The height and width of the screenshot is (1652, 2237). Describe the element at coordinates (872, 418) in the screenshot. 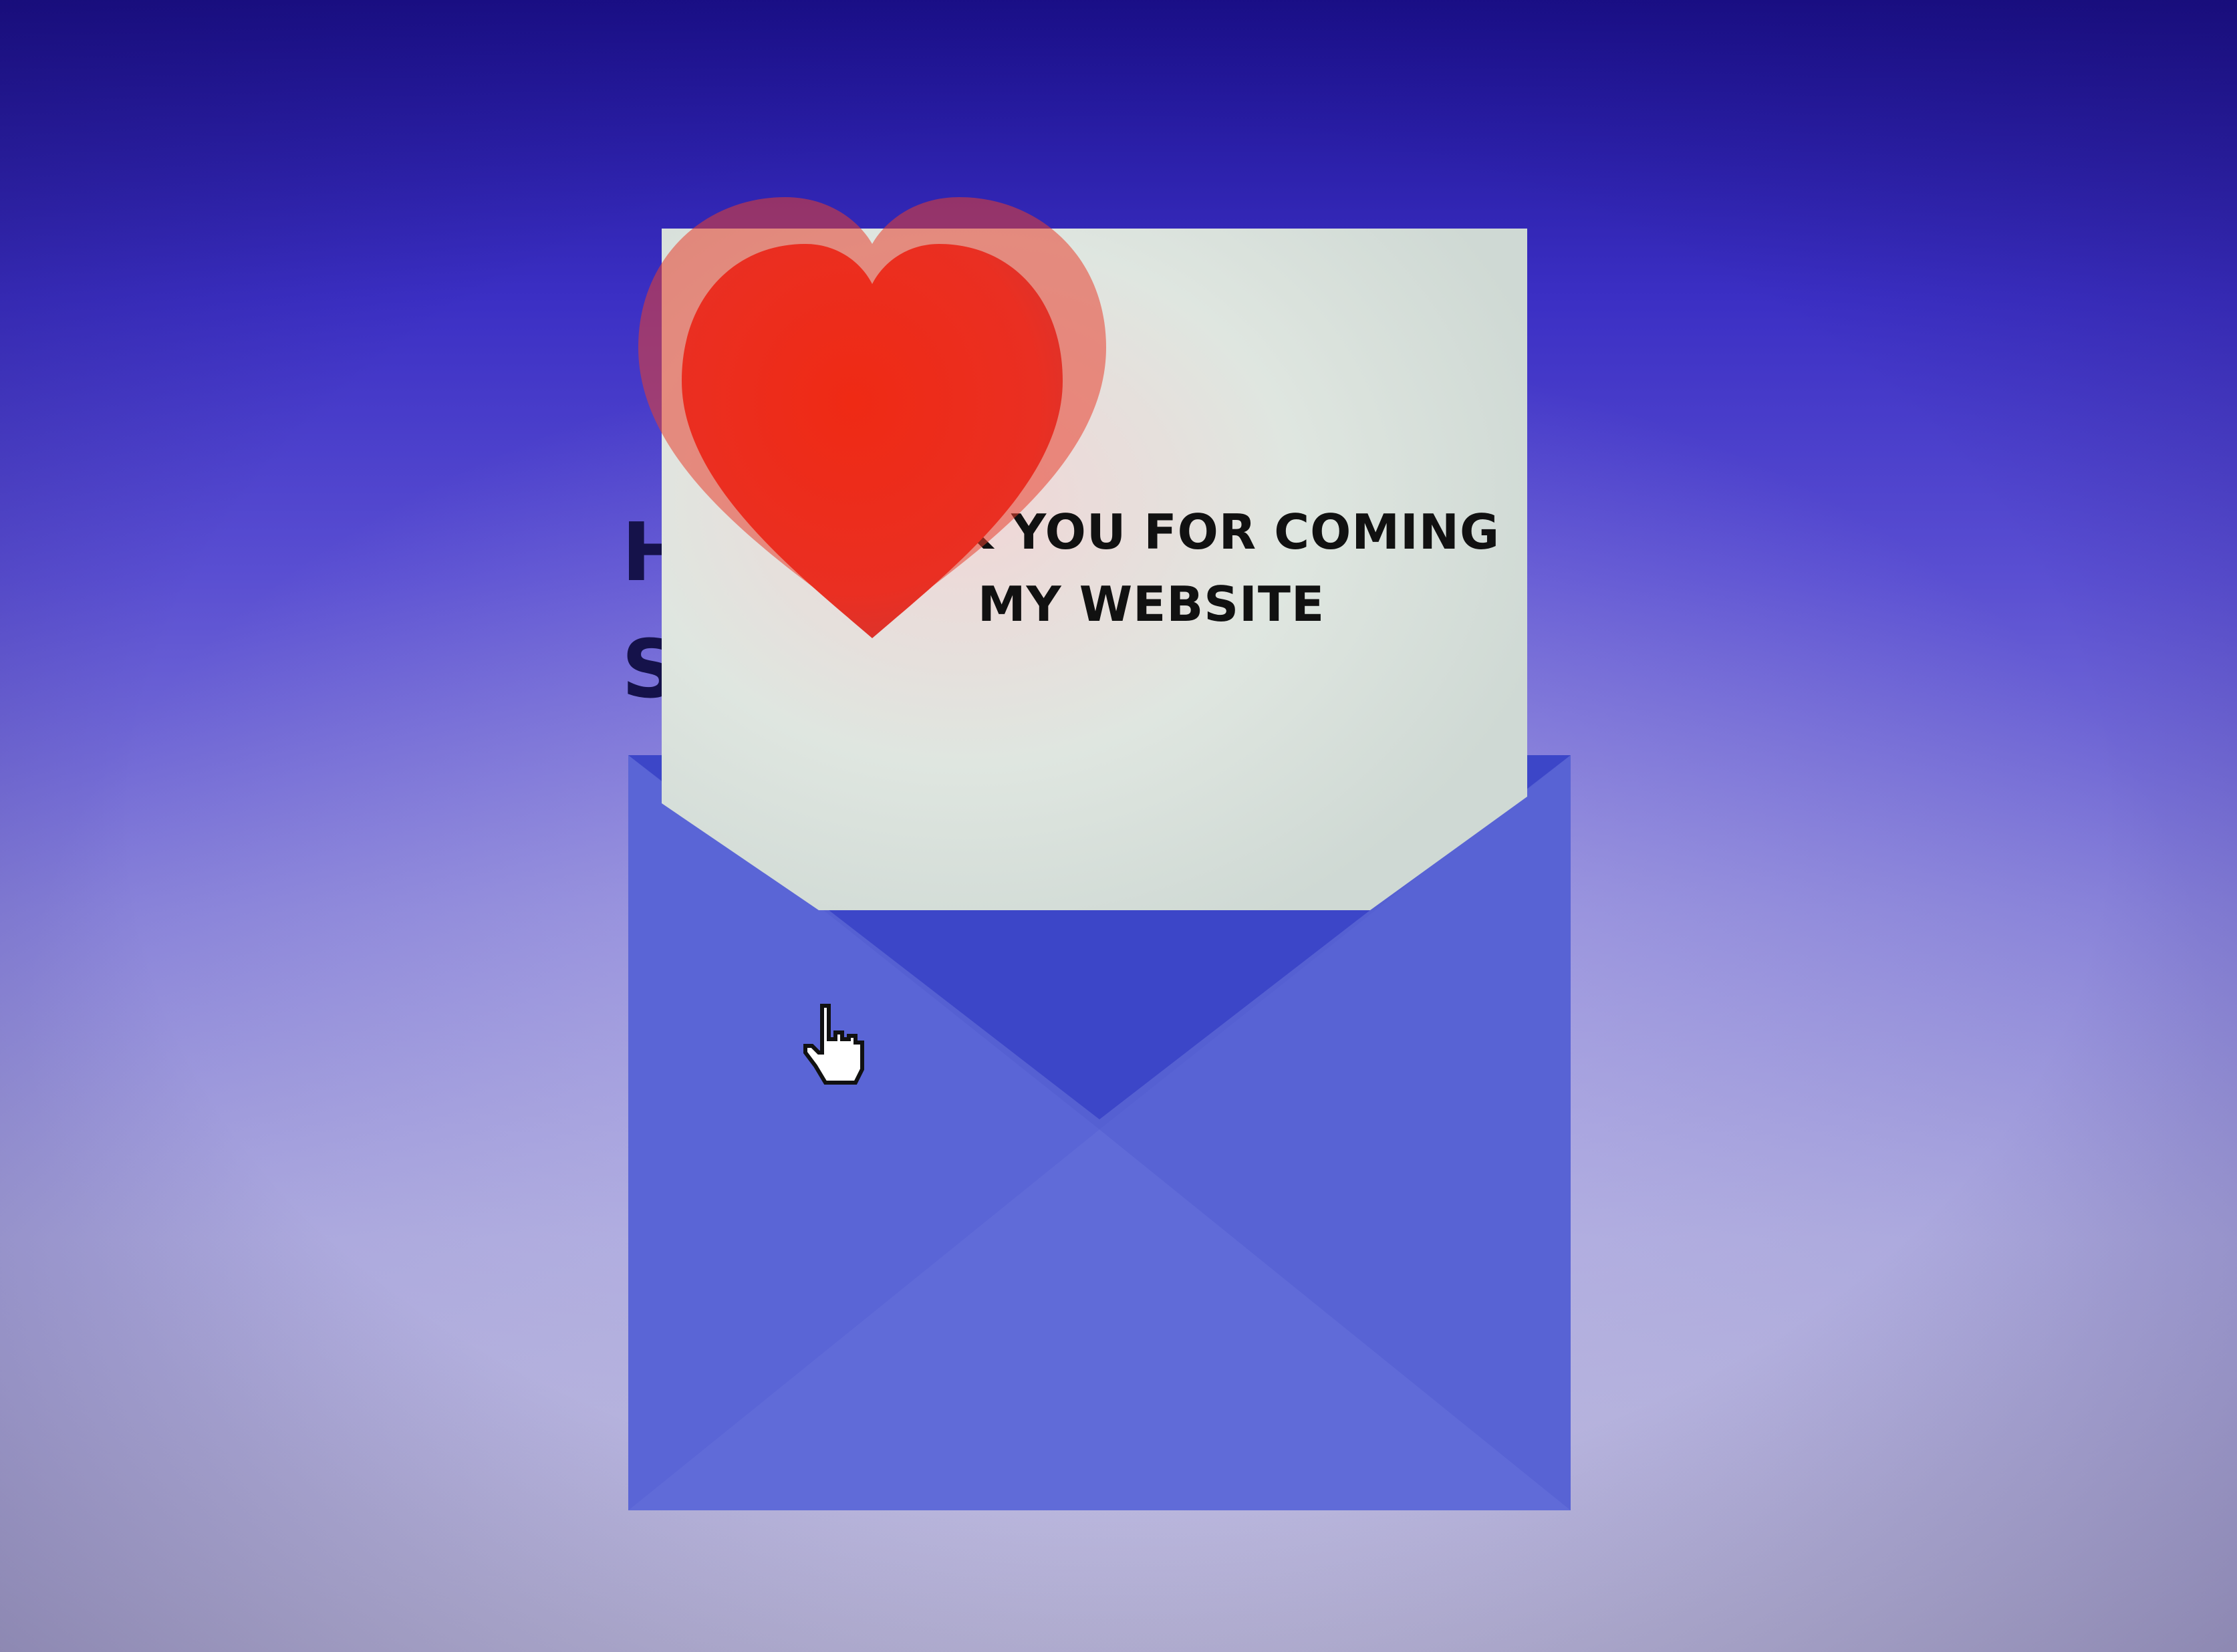

I see `heart-icon` at that location.